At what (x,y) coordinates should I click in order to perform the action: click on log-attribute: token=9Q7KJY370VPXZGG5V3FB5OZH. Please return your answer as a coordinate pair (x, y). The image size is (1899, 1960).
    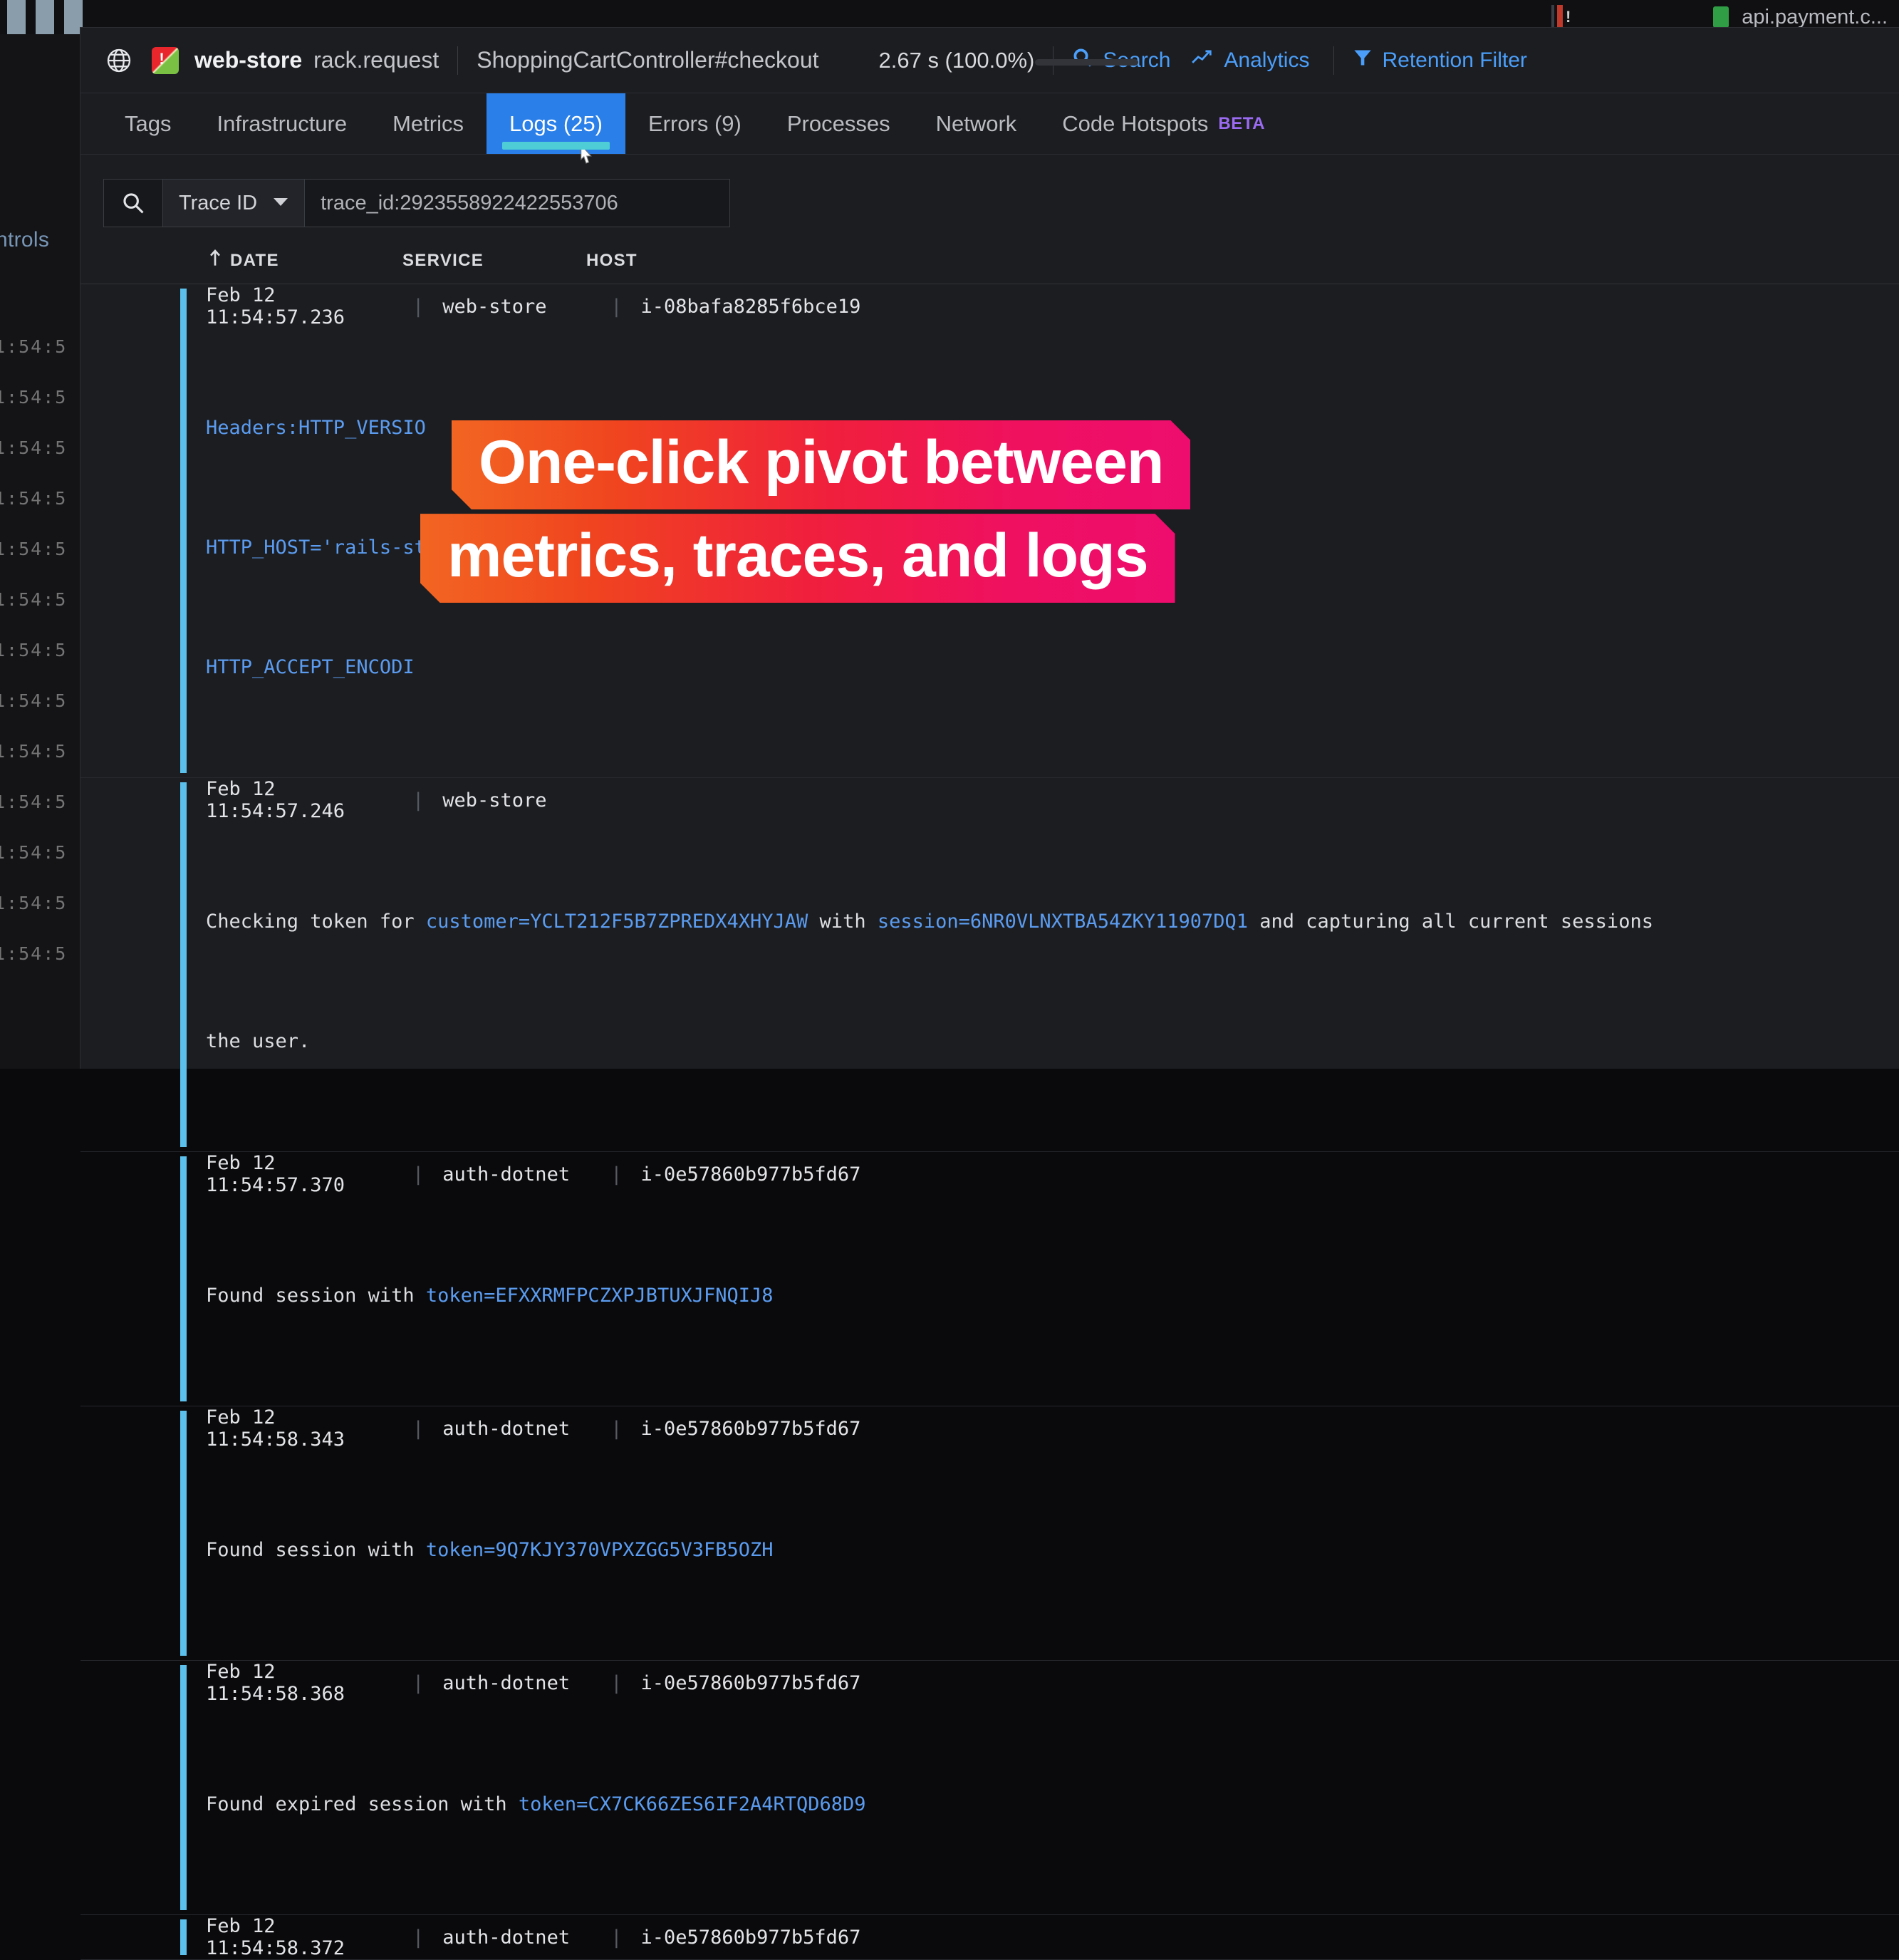
    Looking at the image, I should click on (600, 1550).